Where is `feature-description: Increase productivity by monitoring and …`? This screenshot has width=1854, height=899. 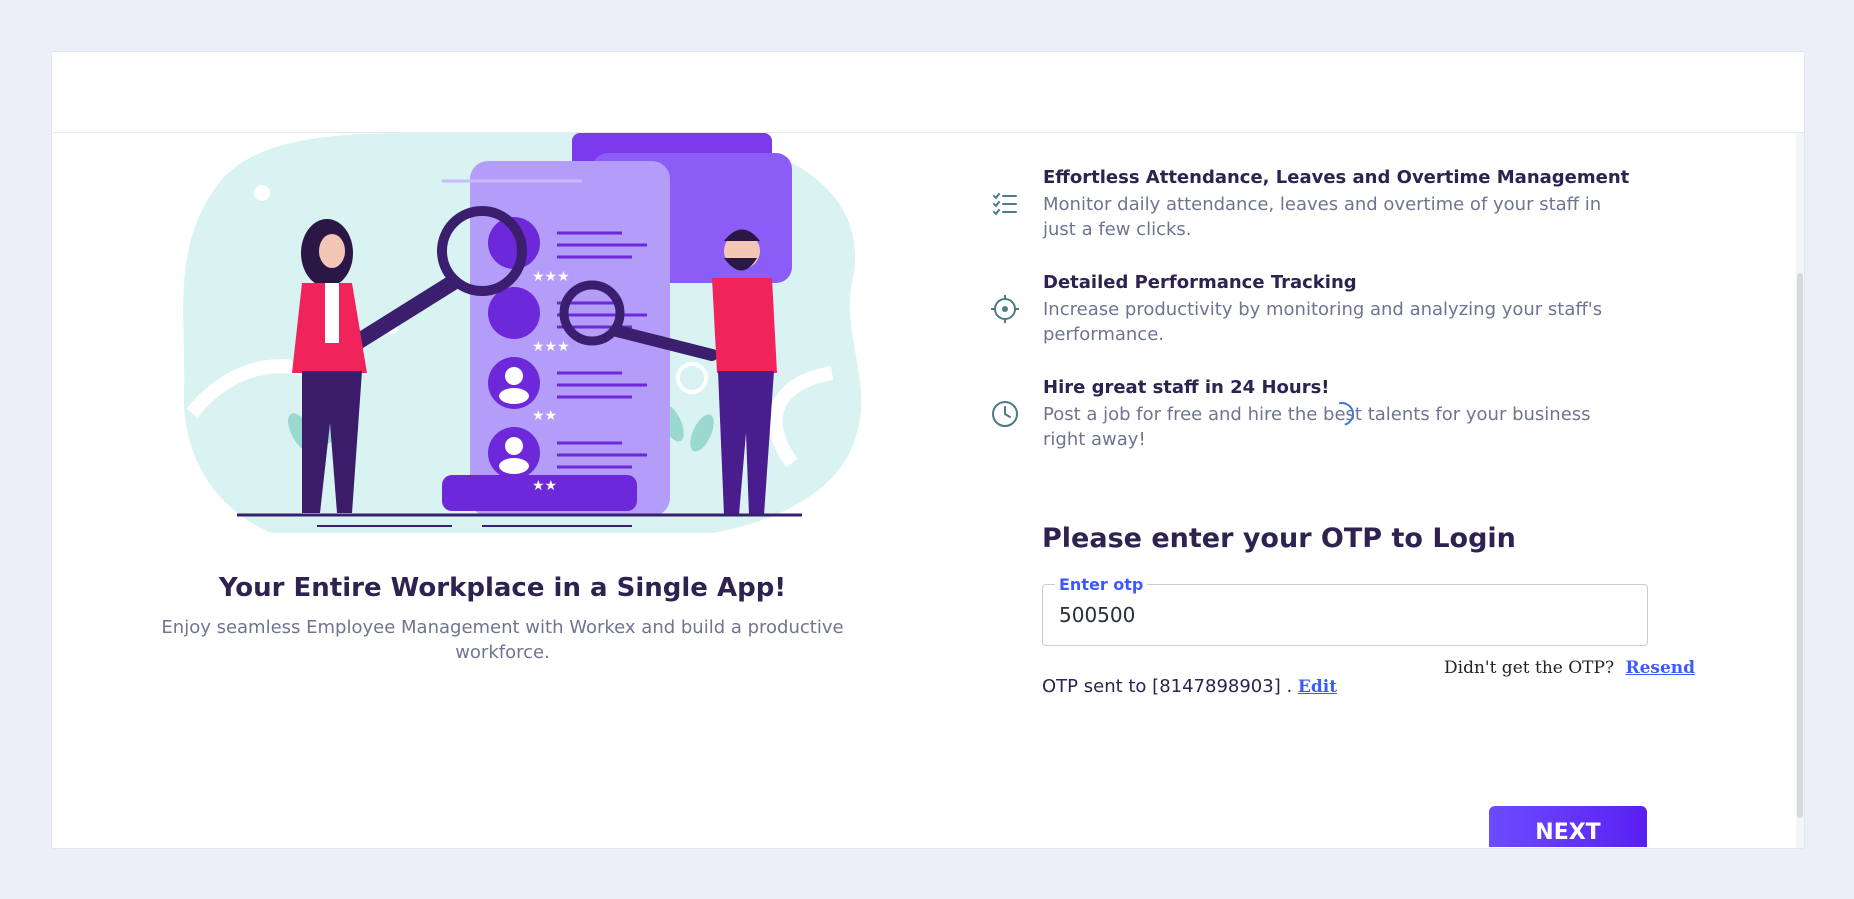
feature-description: Increase productivity by monitoring and … is located at coordinates (1323, 322).